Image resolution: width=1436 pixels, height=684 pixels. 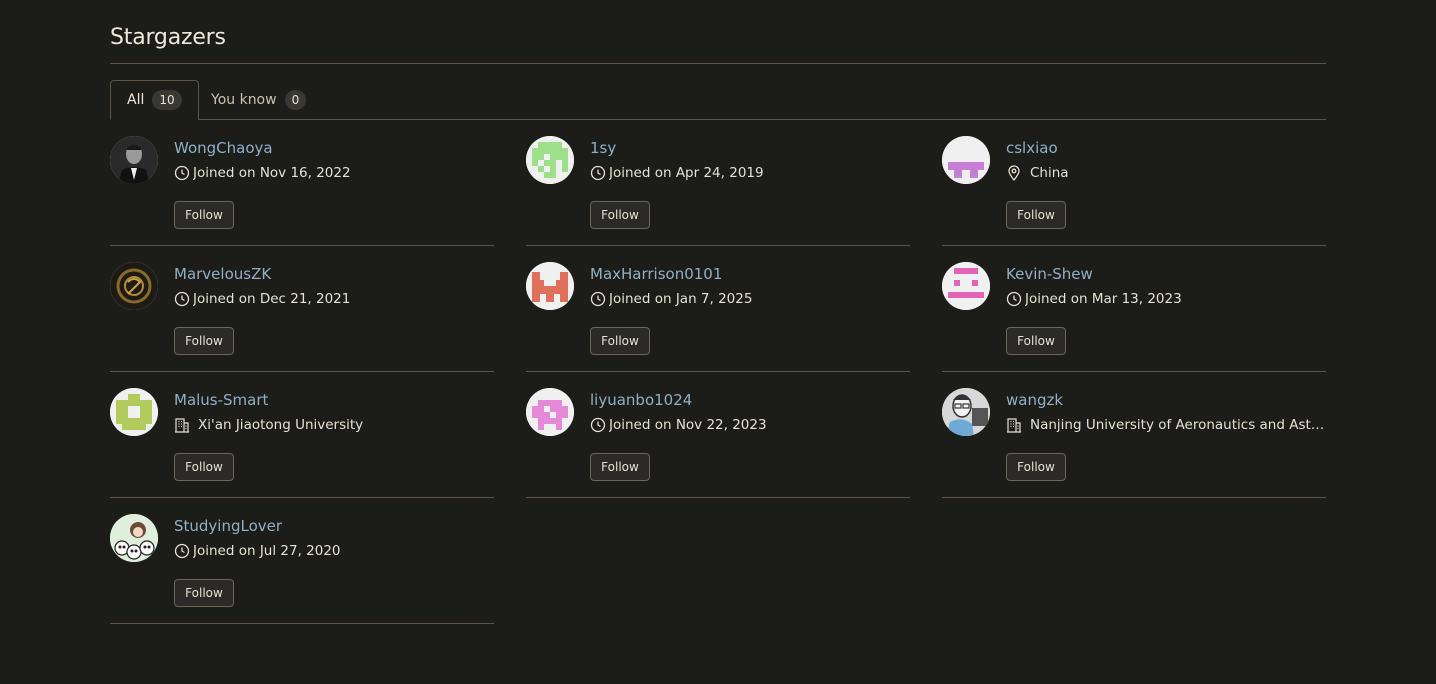 What do you see at coordinates (222, 274) in the screenshot?
I see `username-link: MarvelousZK` at bounding box center [222, 274].